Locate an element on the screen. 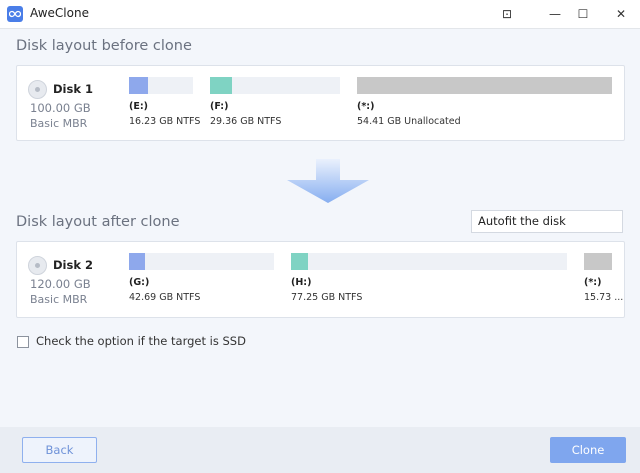  disk-name: Disk 2 is located at coordinates (73, 265).